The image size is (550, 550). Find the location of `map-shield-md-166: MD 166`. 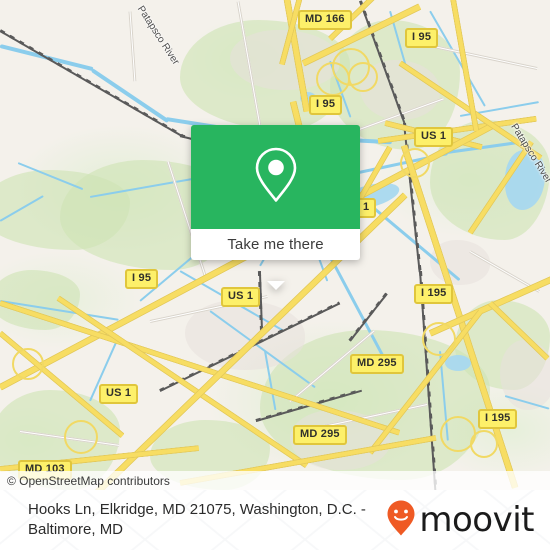

map-shield-md-166: MD 166 is located at coordinates (325, 20).